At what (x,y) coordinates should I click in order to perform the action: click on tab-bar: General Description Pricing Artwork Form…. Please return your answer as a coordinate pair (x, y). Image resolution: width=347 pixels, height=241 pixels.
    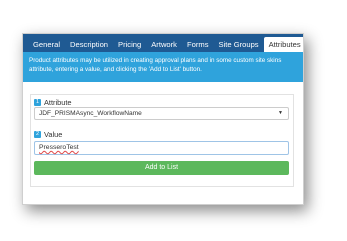
    Looking at the image, I should click on (163, 43).